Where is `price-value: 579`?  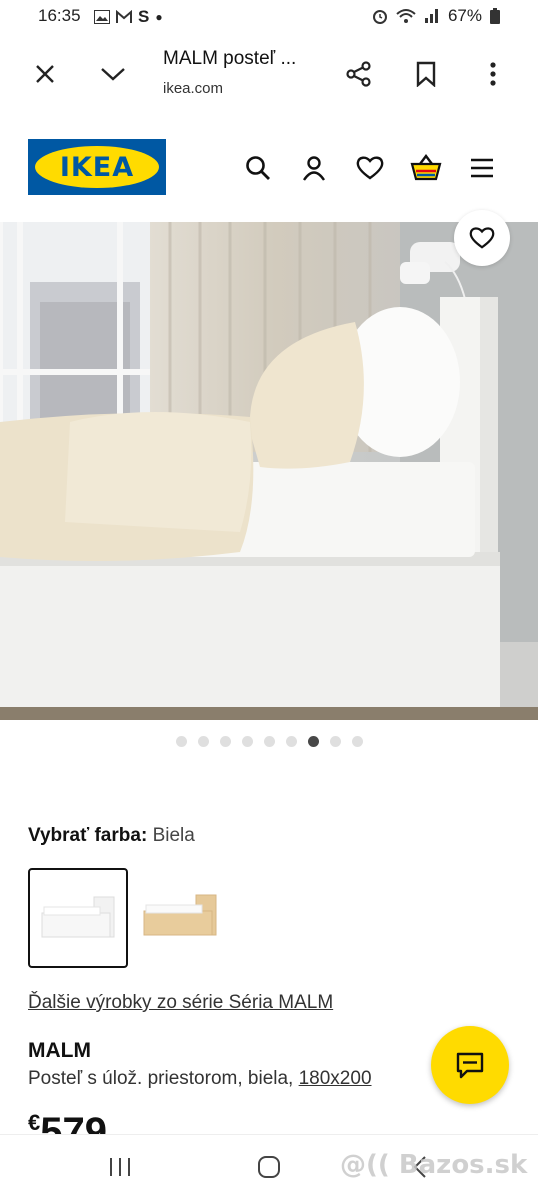
price-value: 579 is located at coordinates (73, 1124).